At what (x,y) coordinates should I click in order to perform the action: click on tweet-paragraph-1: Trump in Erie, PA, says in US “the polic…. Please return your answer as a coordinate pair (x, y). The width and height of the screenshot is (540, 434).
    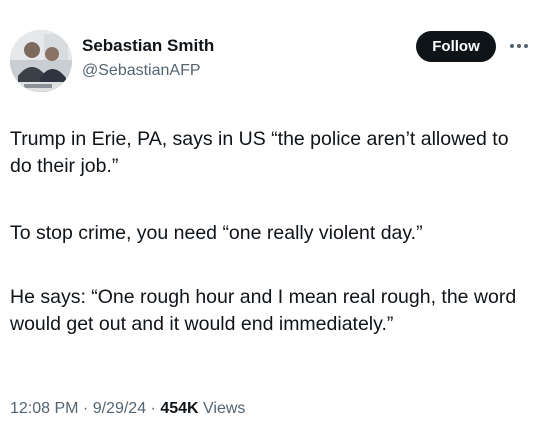
    Looking at the image, I should click on (259, 152).